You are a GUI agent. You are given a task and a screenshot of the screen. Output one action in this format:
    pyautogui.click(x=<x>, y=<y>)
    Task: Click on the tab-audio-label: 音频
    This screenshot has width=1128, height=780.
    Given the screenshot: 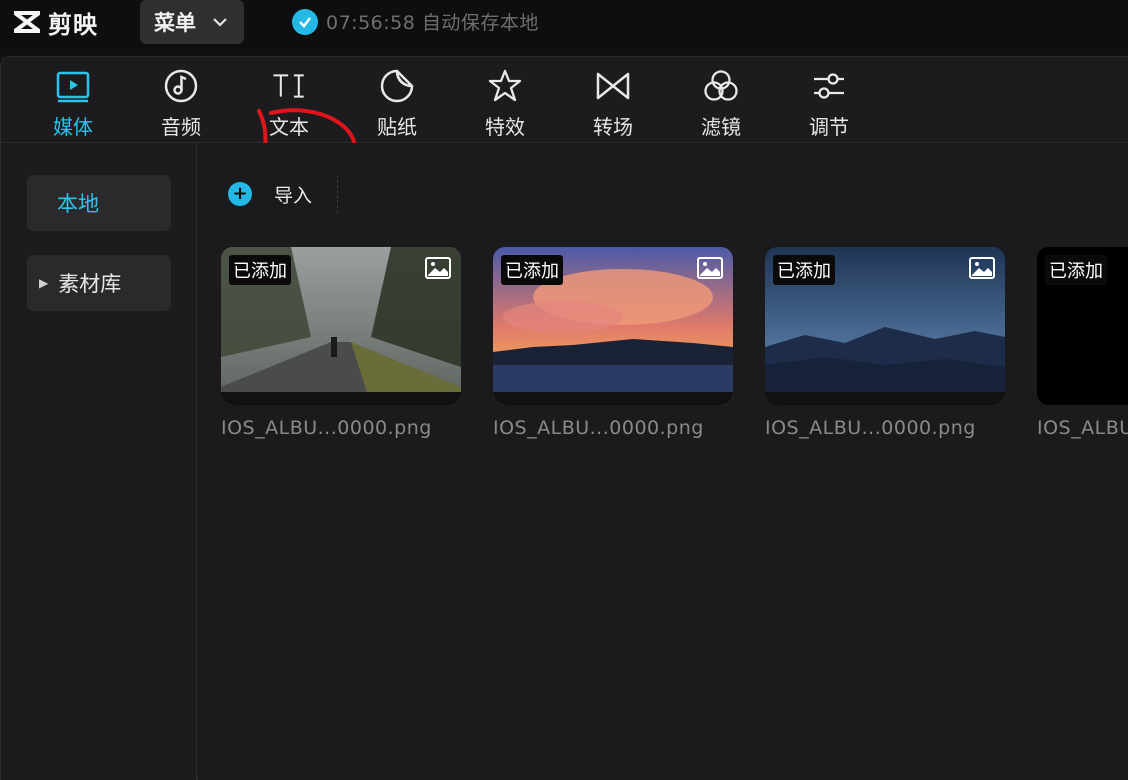 What is the action you would take?
    pyautogui.click(x=181, y=127)
    